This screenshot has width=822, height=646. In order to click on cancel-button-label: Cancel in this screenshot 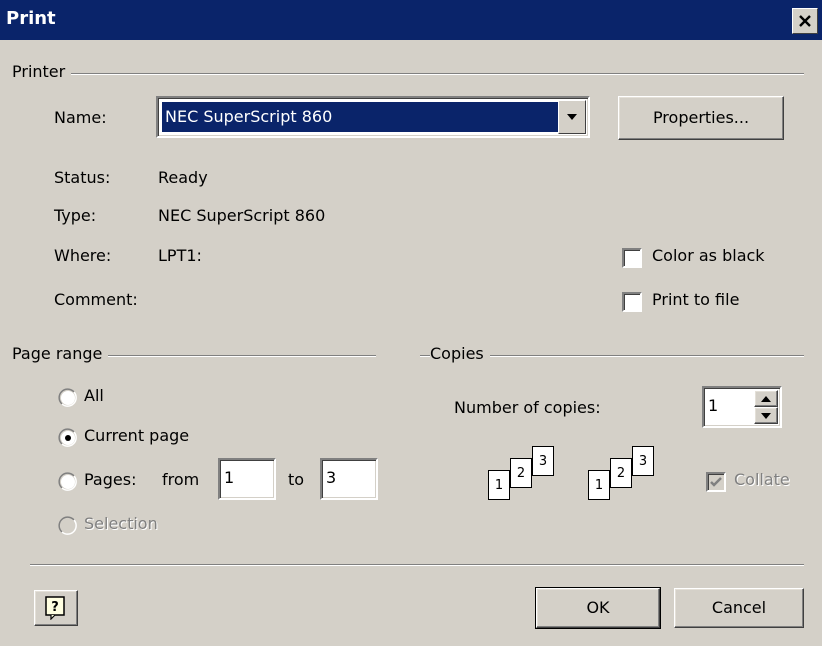, I will do `click(739, 607)`.